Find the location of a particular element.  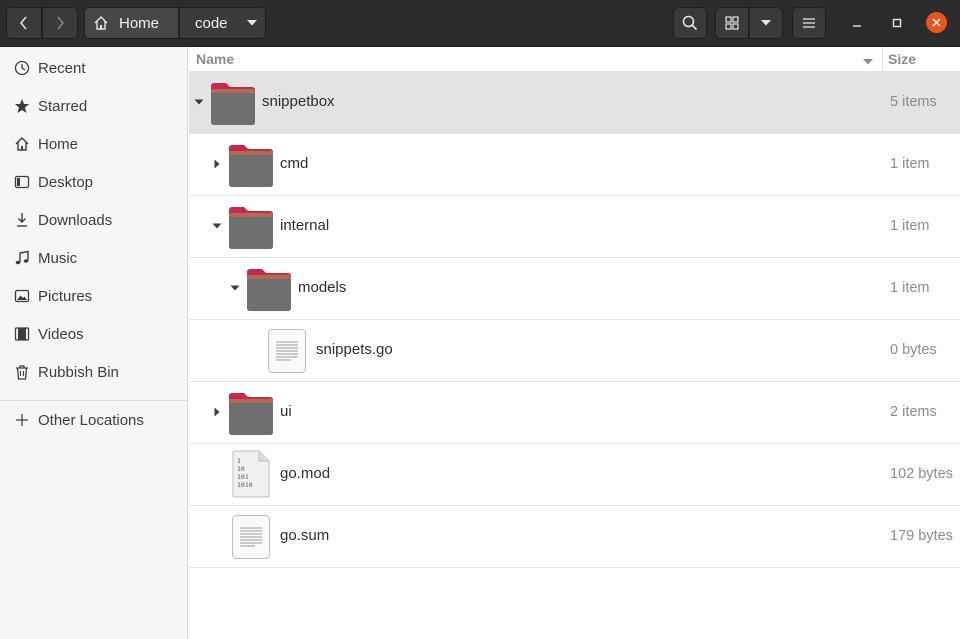

column-divider is located at coordinates (882, 59).